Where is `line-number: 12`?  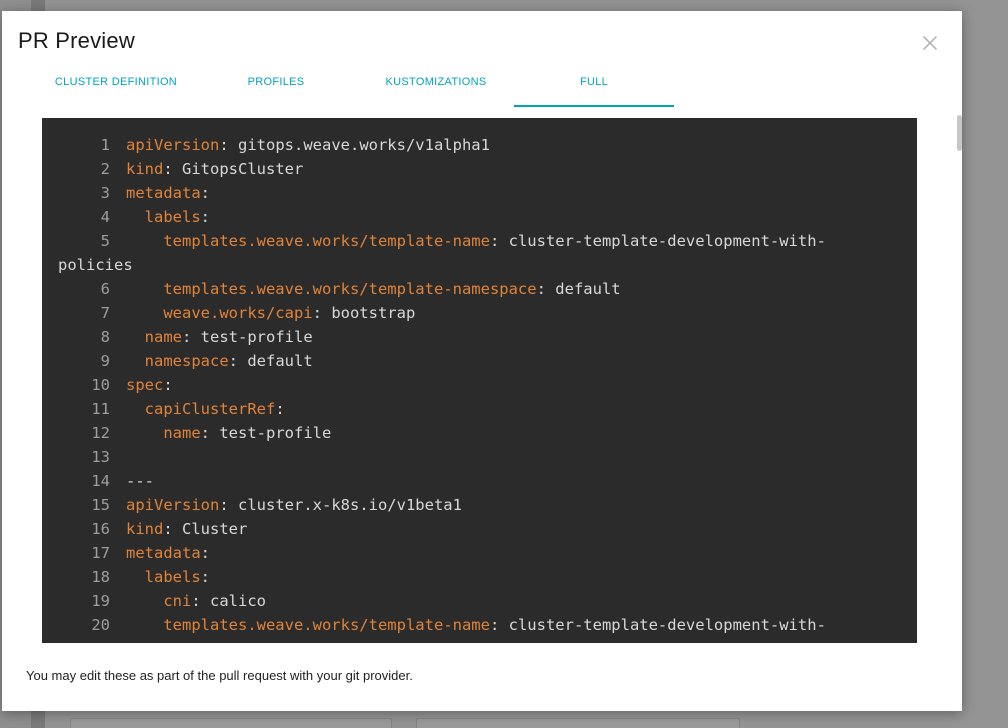 line-number: 12 is located at coordinates (100, 433).